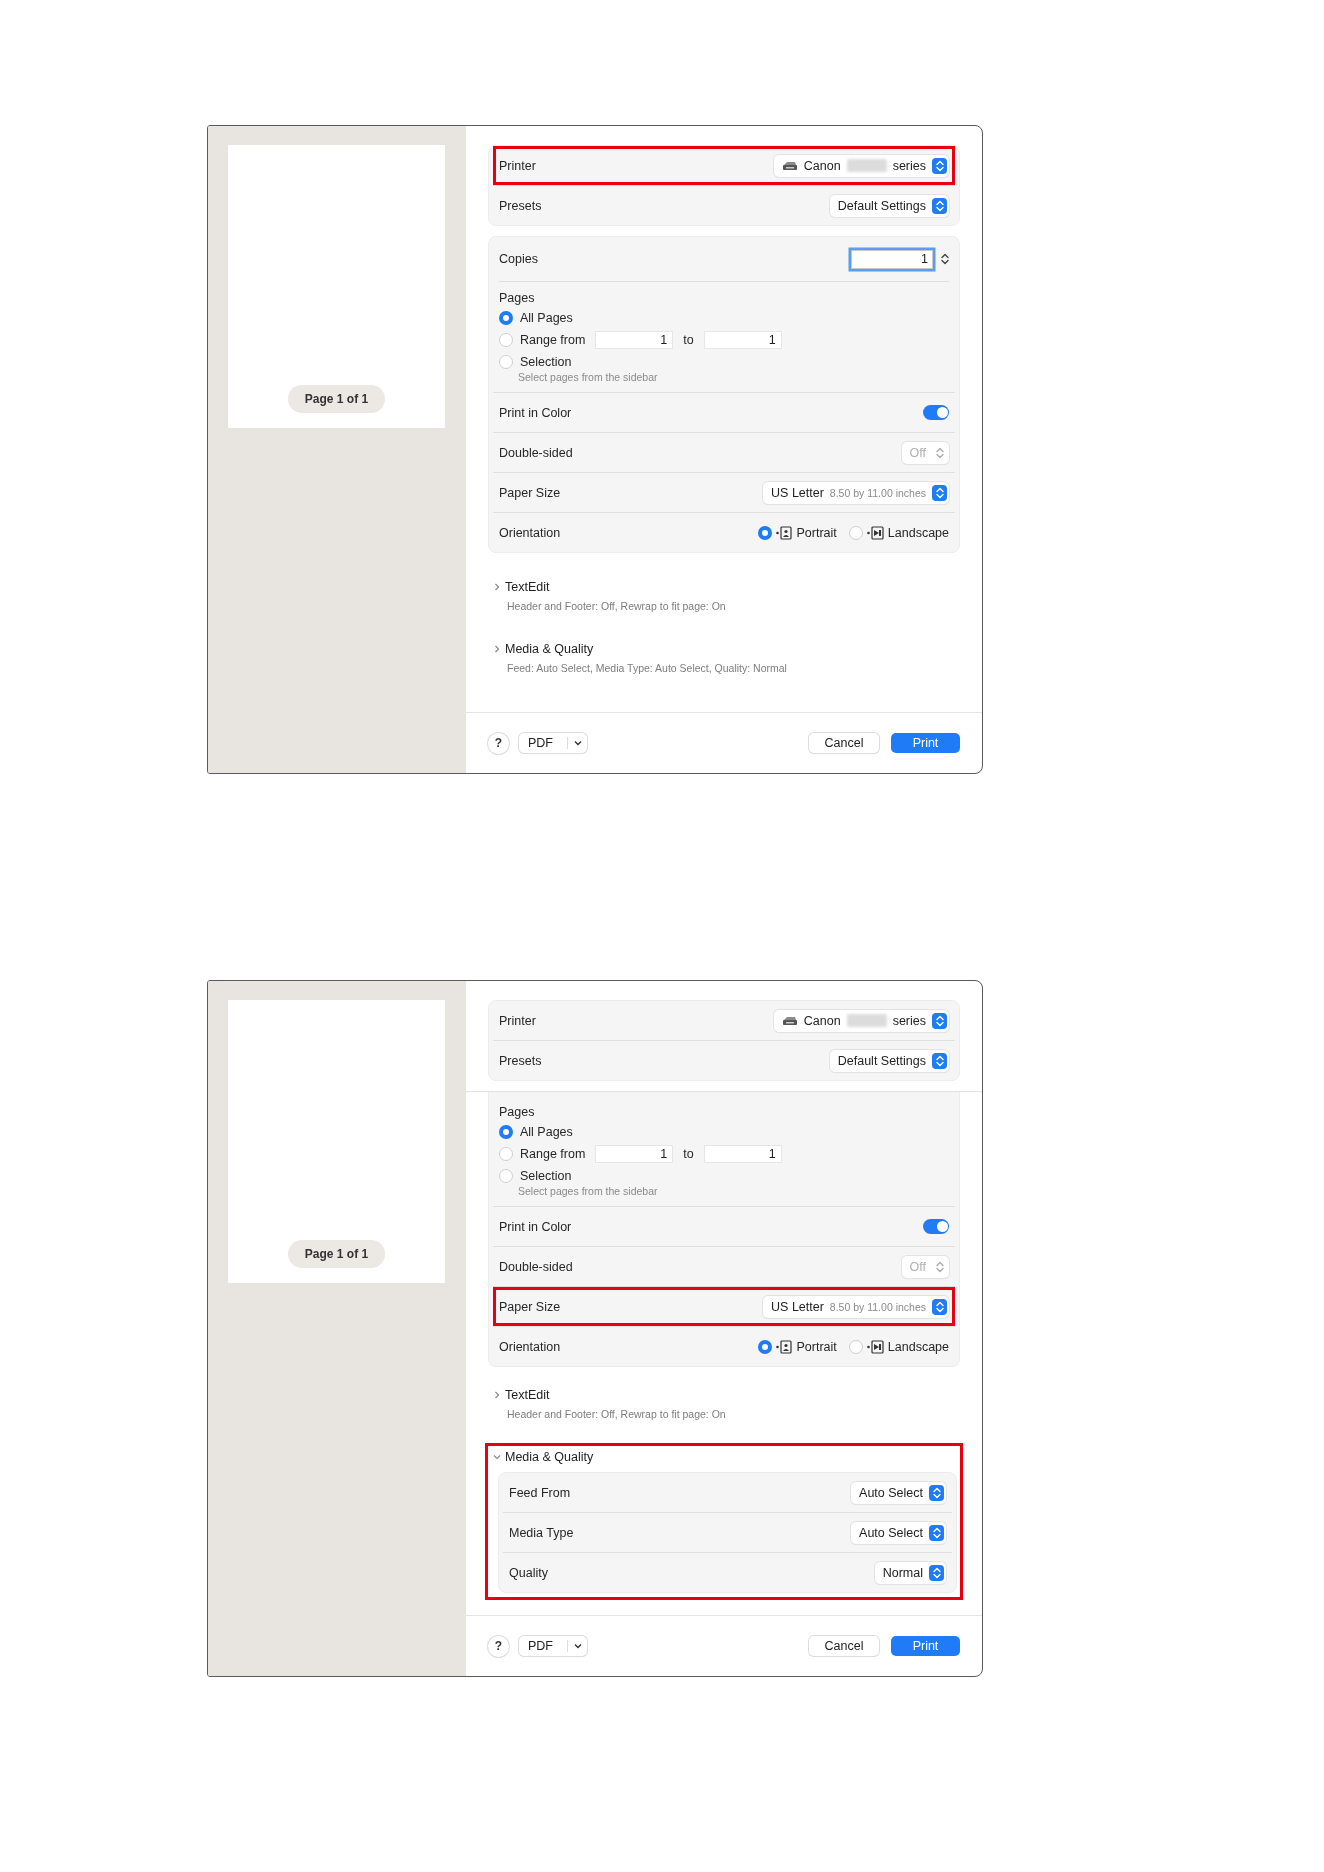 The height and width of the screenshot is (1872, 1324). I want to click on chevron-down-icon, so click(497, 1457).